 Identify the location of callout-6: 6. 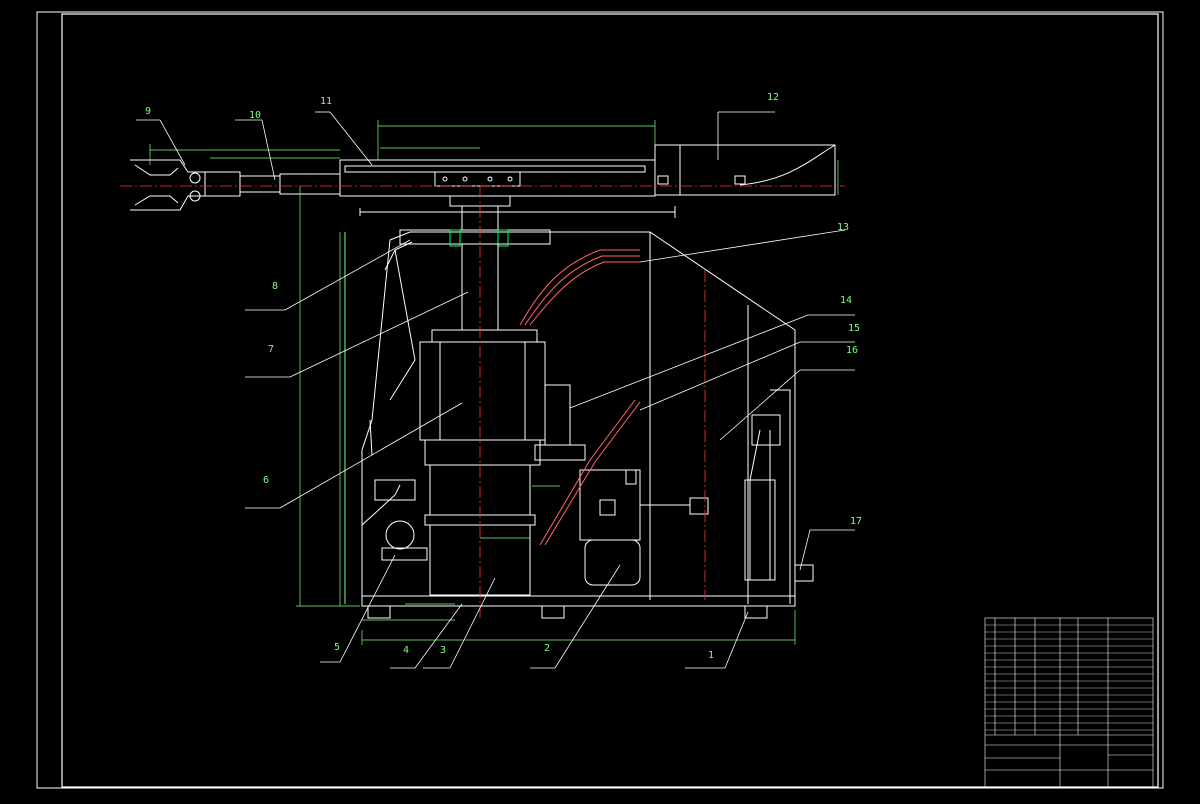
(266, 480).